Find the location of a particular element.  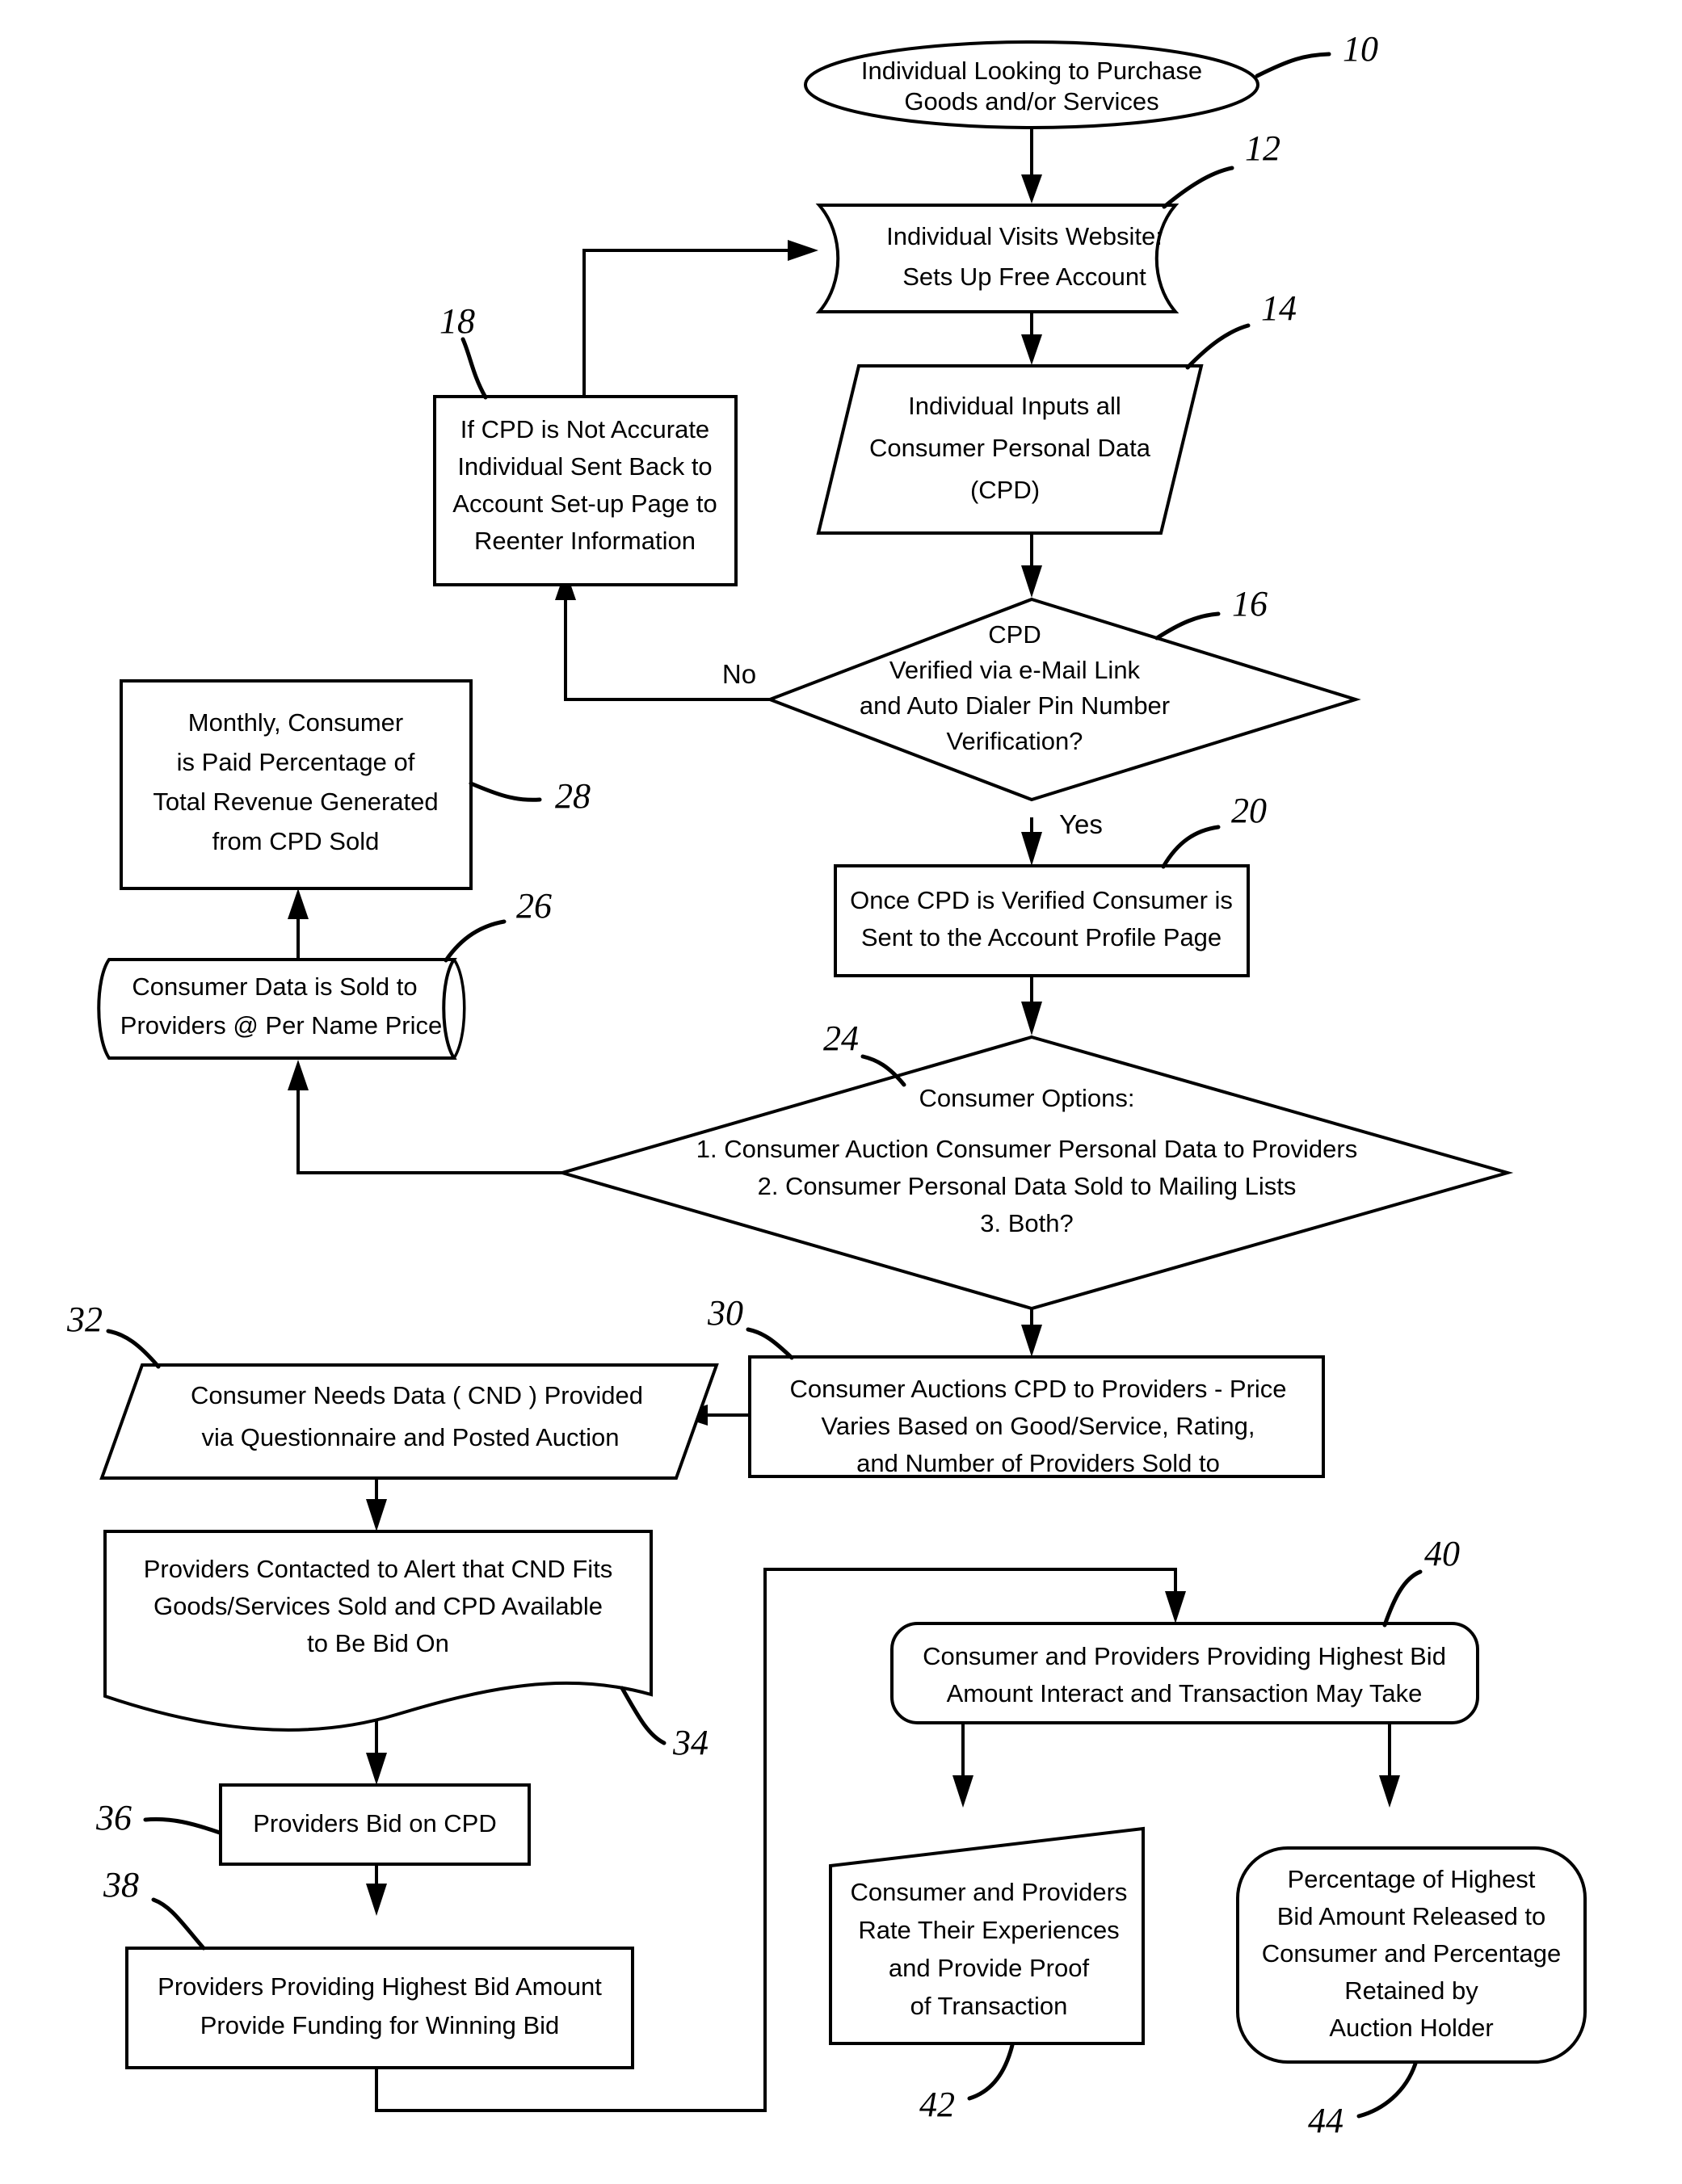

node-32-line-1: via Questionnaire and Posted Auction is located at coordinates (410, 1437).